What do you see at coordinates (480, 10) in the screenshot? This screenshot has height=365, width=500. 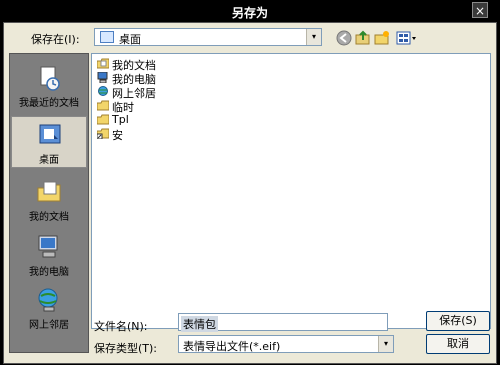 I see `close-button: ×` at bounding box center [480, 10].